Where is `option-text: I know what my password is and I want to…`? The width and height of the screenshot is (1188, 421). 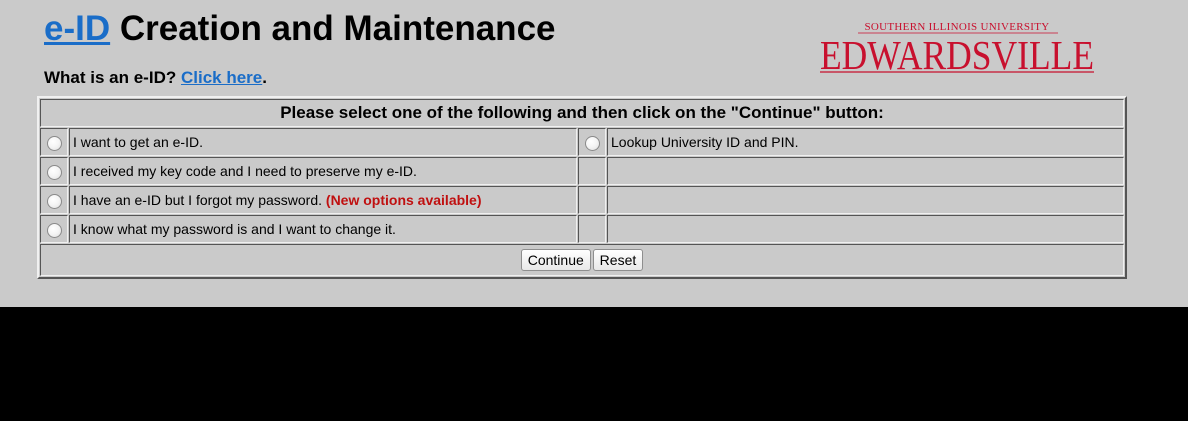
option-text: I know what my password is and I want to… is located at coordinates (234, 229).